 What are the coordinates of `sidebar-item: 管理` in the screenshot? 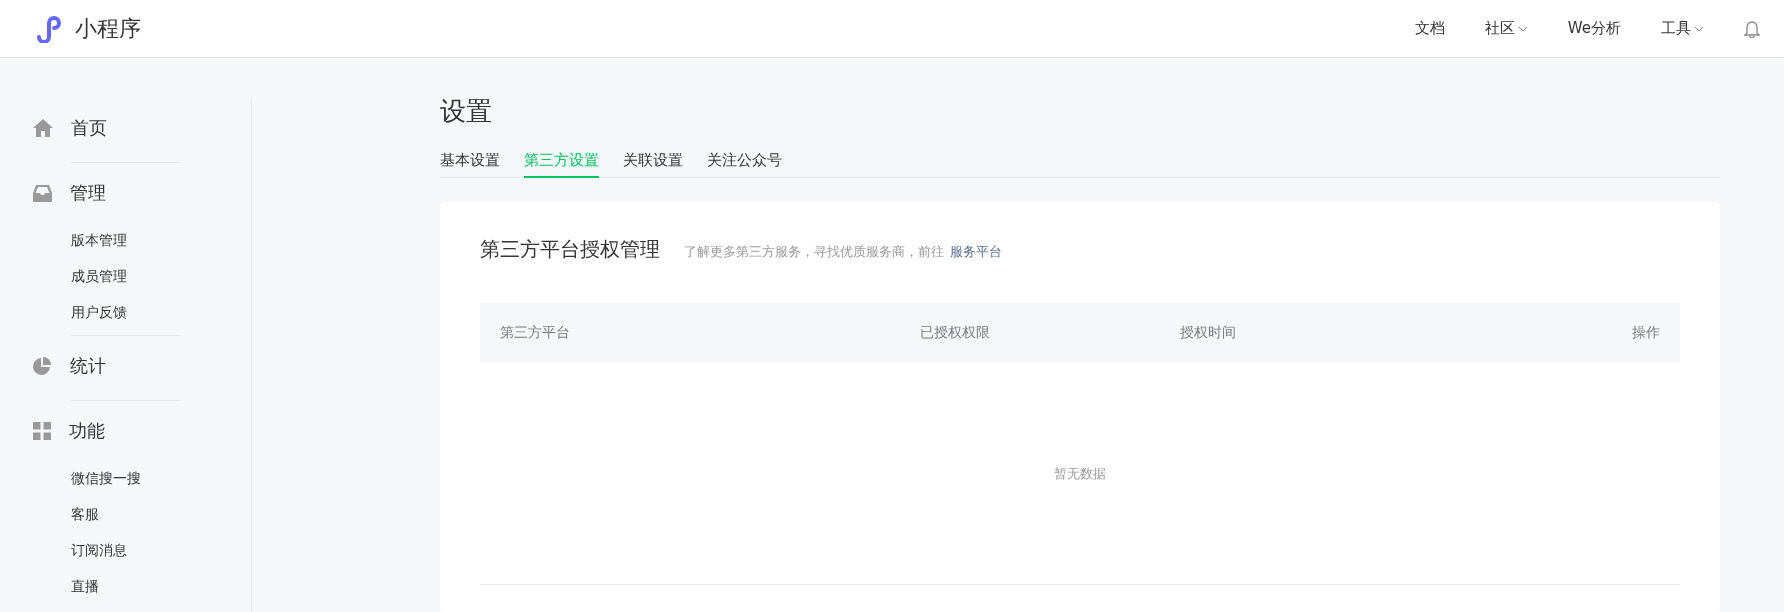 It's located at (142, 193).